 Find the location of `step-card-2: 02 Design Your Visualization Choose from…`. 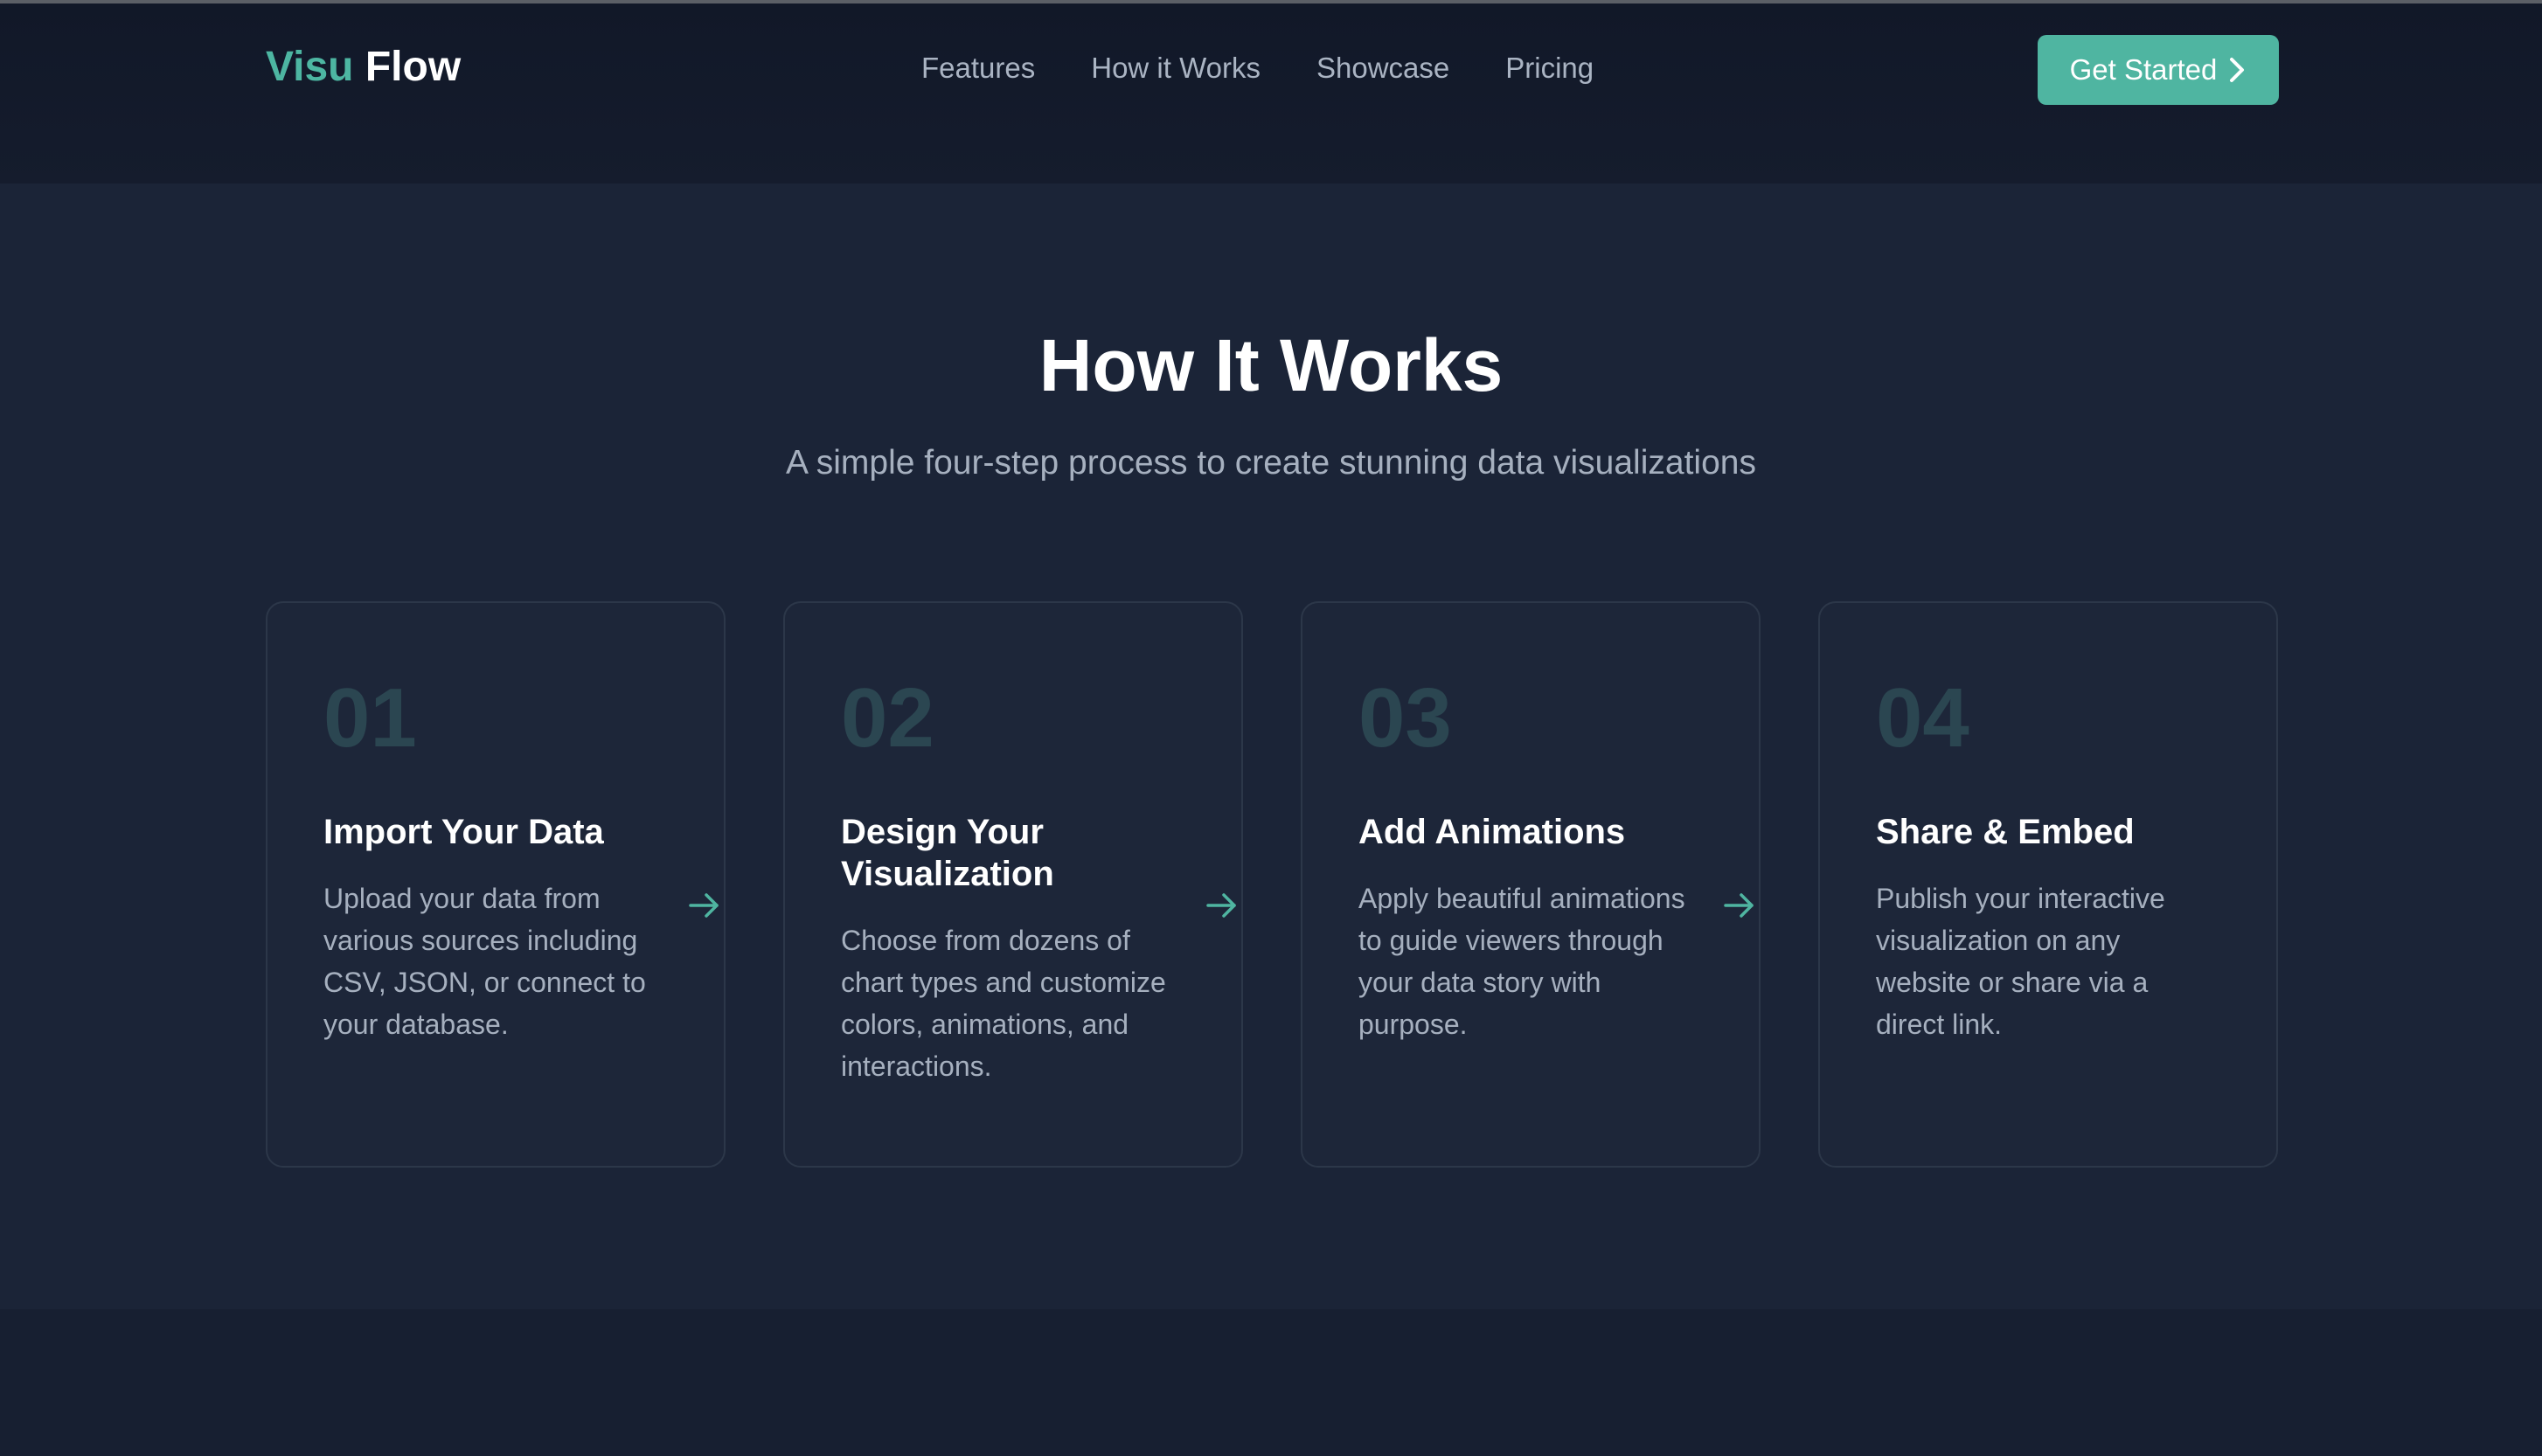

step-card-2: 02 Design Your Visualization Choose from… is located at coordinates (1013, 884).